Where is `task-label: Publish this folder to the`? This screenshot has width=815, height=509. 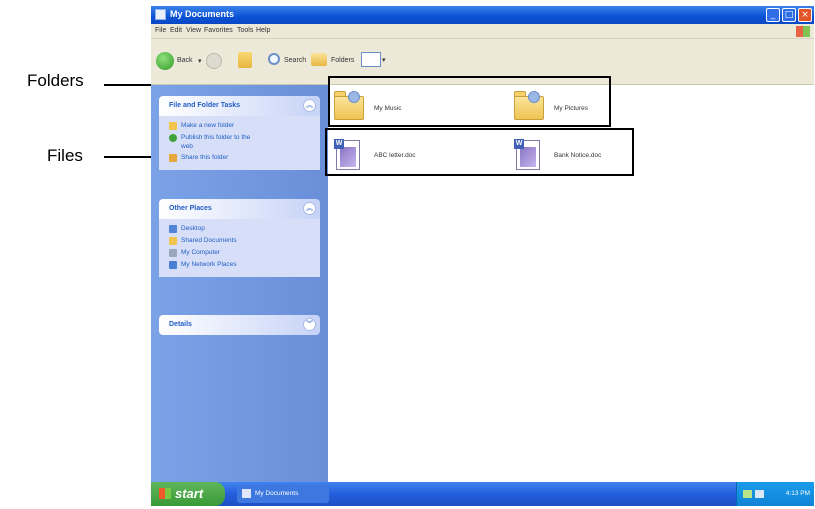 task-label: Publish this folder to the is located at coordinates (216, 137).